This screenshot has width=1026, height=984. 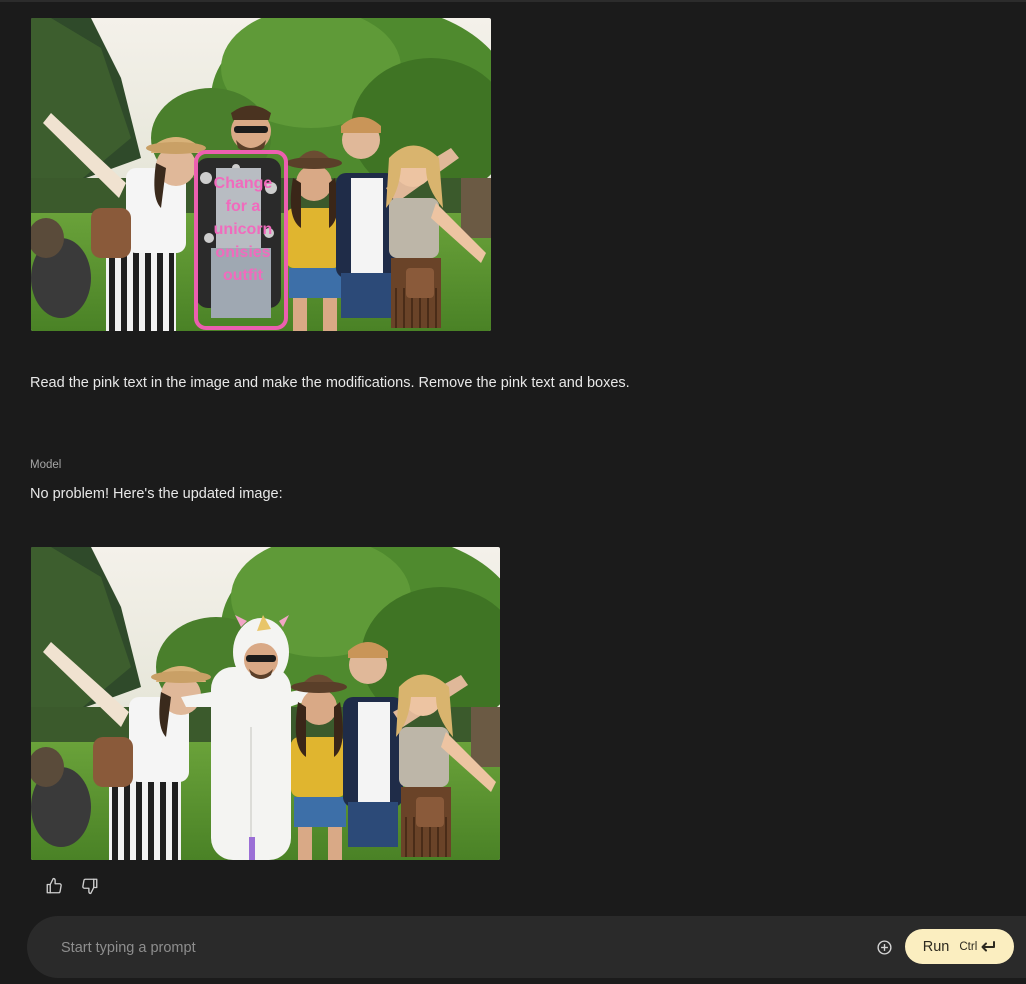 What do you see at coordinates (242, 252) in the screenshot?
I see `annotation-line-4: onisies` at bounding box center [242, 252].